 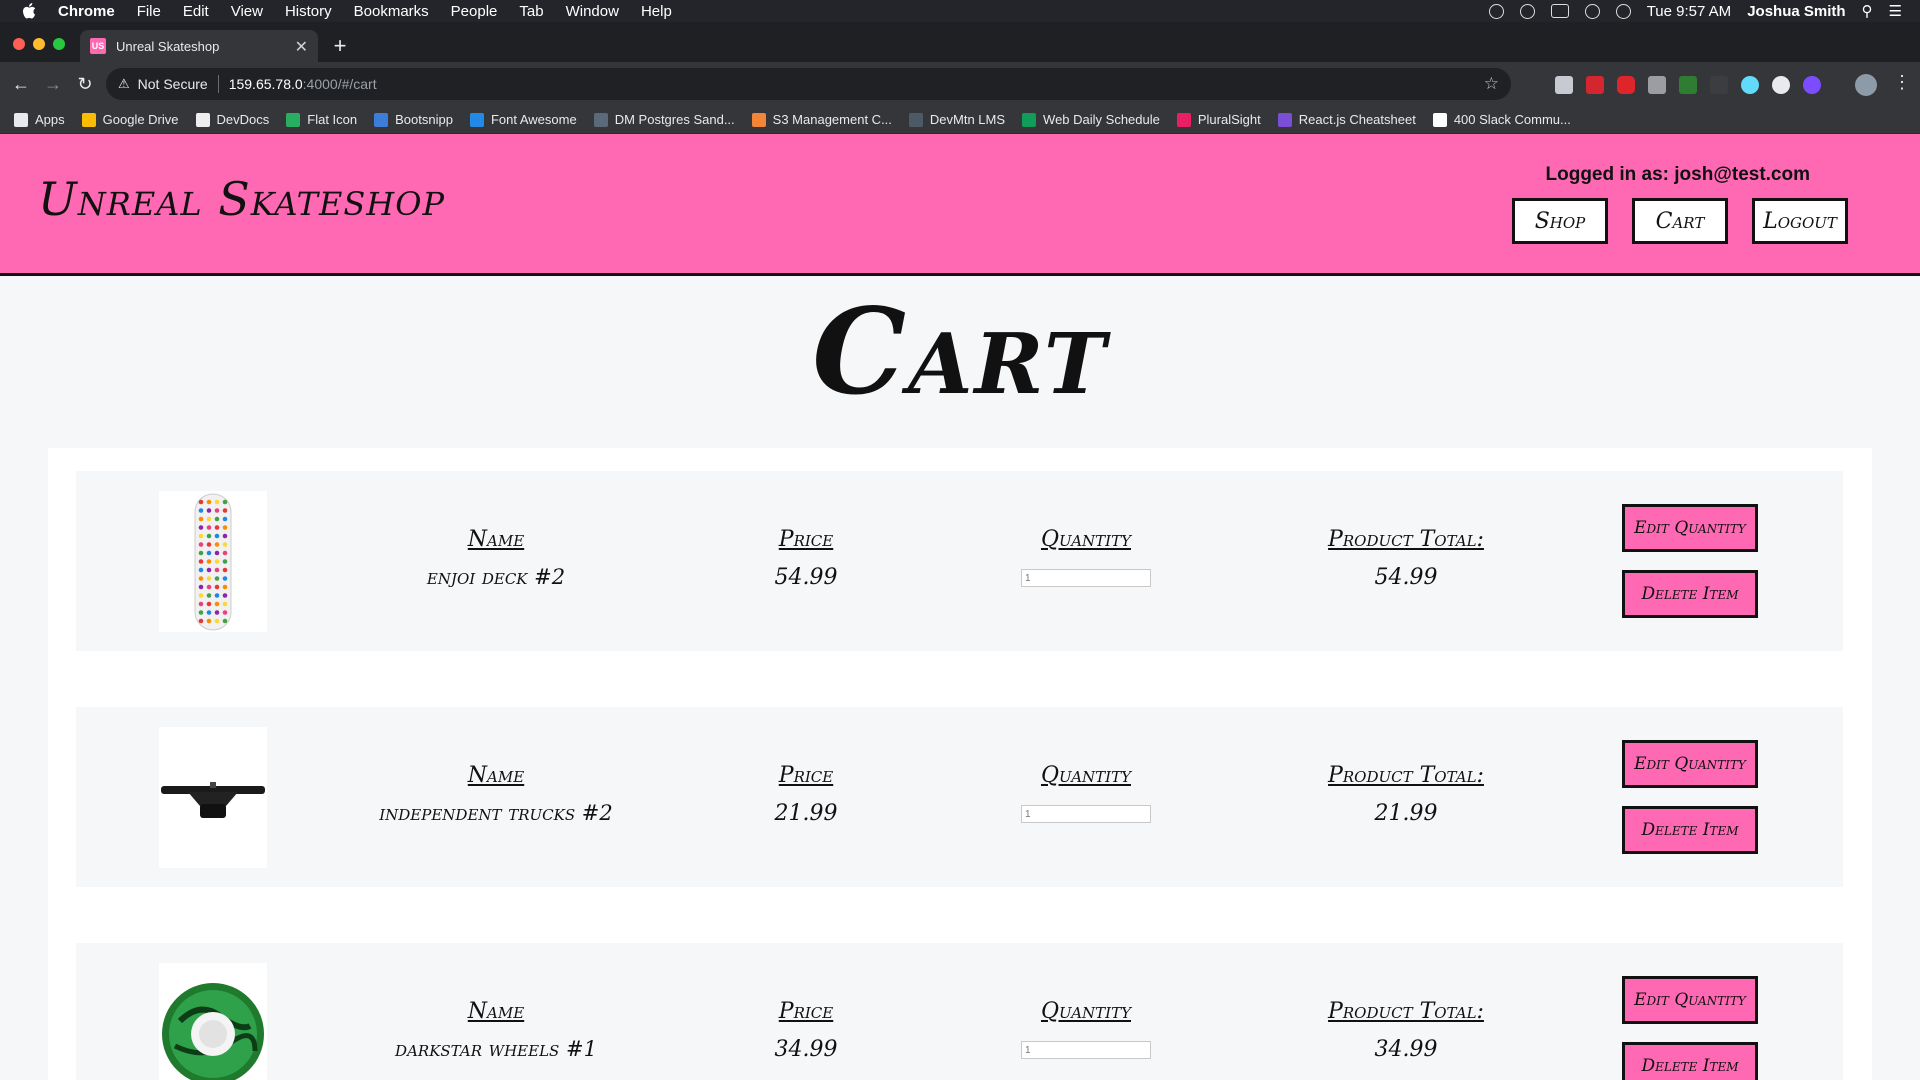 What do you see at coordinates (413, 119) in the screenshot?
I see `bookmark-item: Bootsnipp` at bounding box center [413, 119].